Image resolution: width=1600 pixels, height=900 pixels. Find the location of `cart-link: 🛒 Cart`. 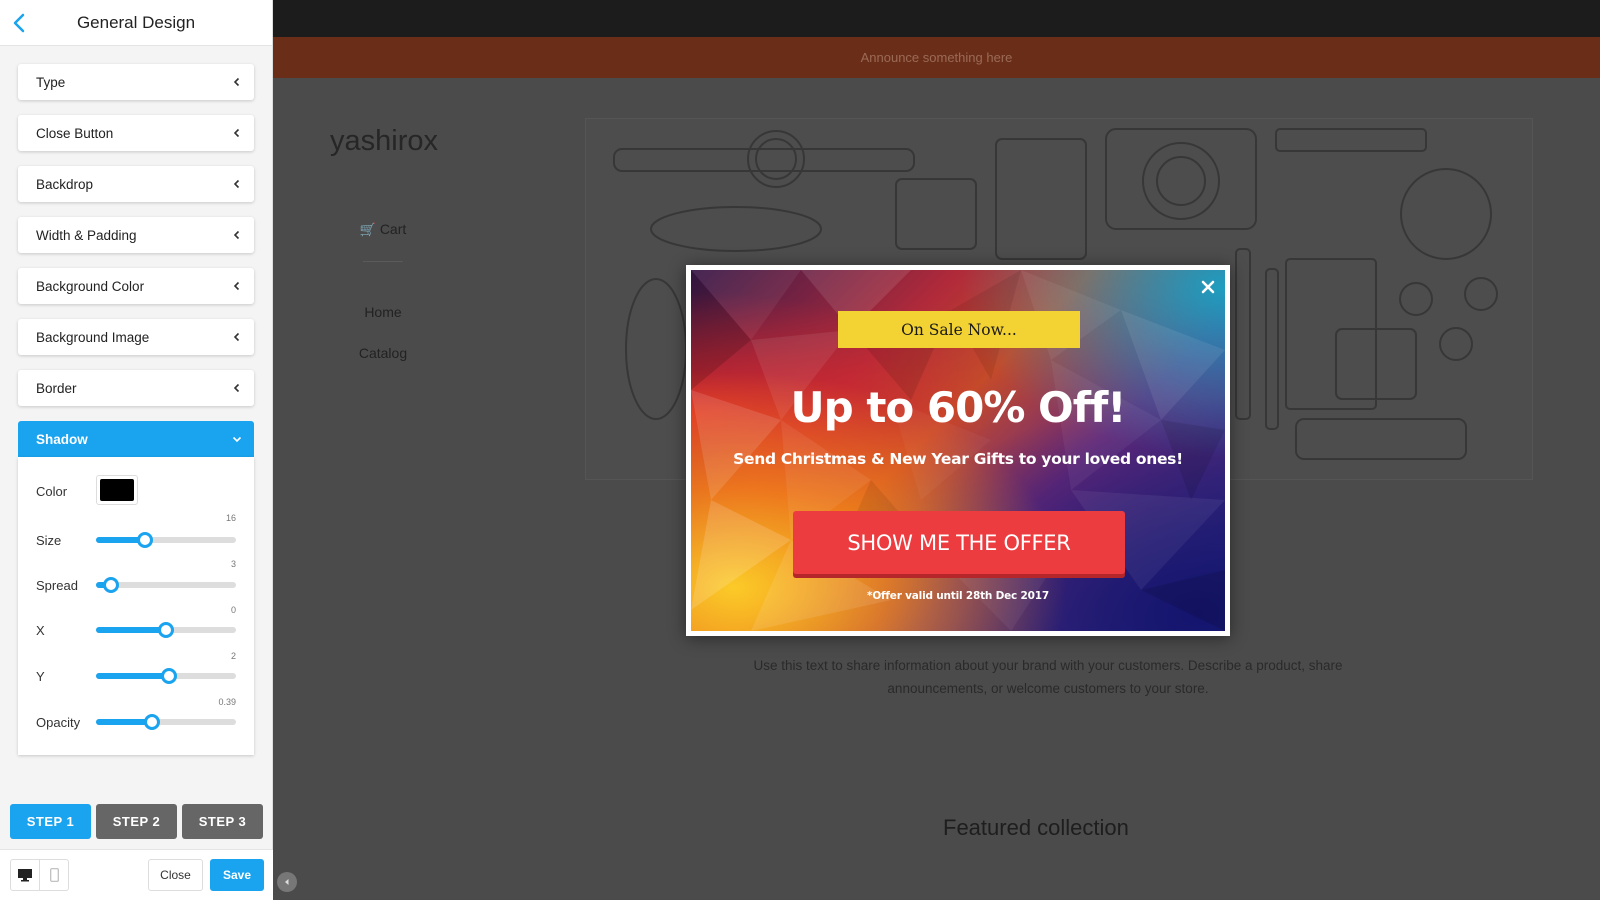

cart-link: 🛒 Cart is located at coordinates (383, 229).